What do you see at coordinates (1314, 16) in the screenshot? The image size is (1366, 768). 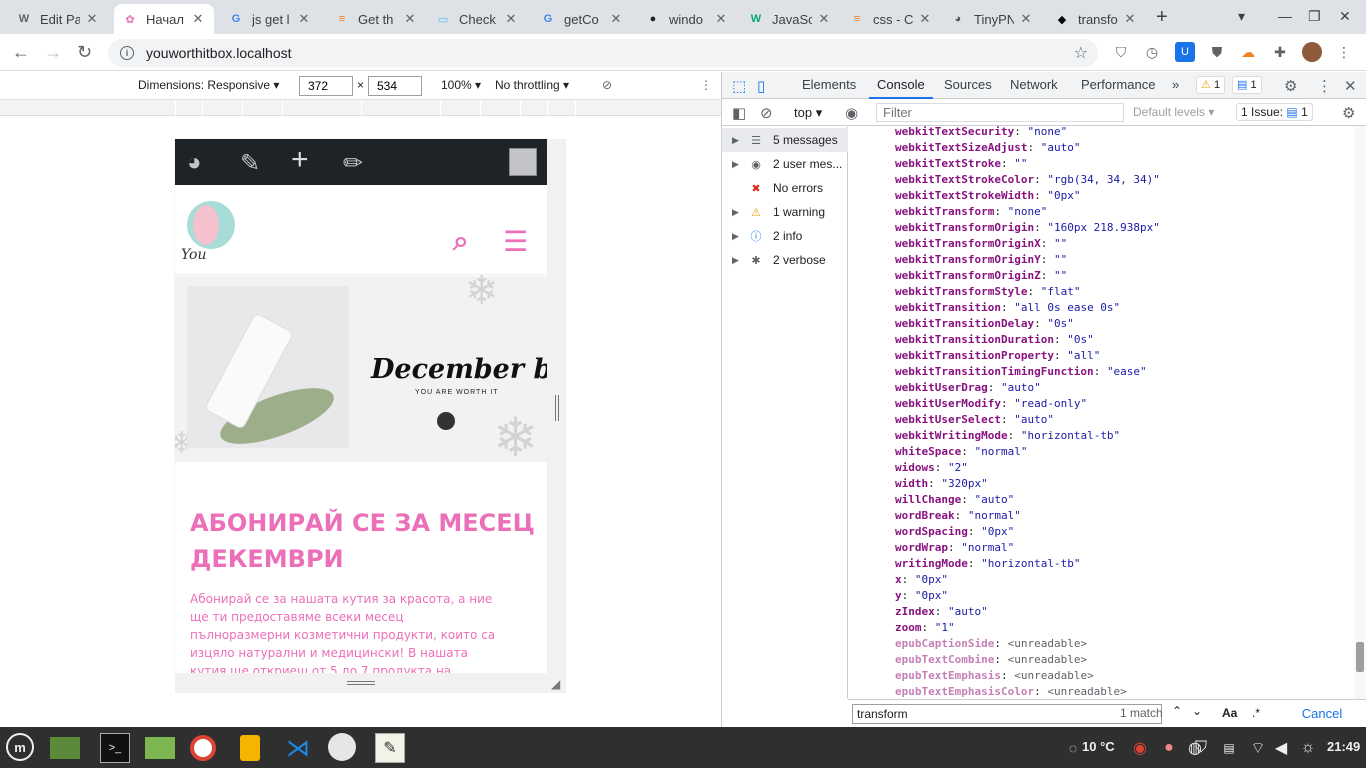 I see `restore-icon: ❐` at bounding box center [1314, 16].